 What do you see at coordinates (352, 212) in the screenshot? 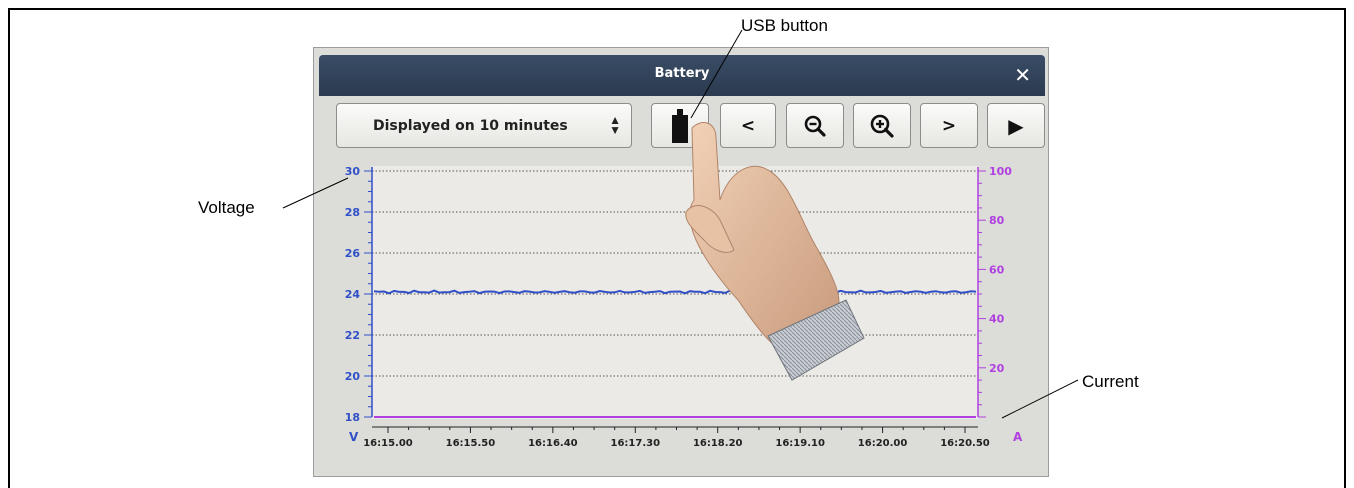
I see `left-axis-tick-label: 28` at bounding box center [352, 212].